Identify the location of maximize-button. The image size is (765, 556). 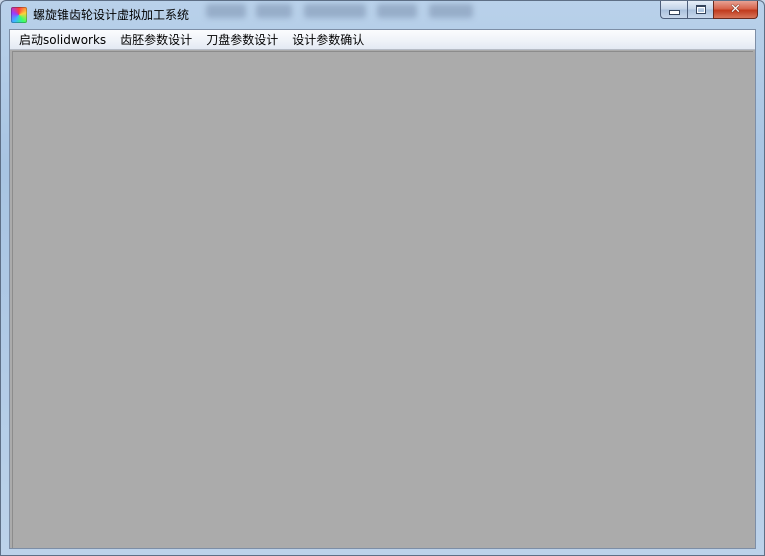
(700, 10).